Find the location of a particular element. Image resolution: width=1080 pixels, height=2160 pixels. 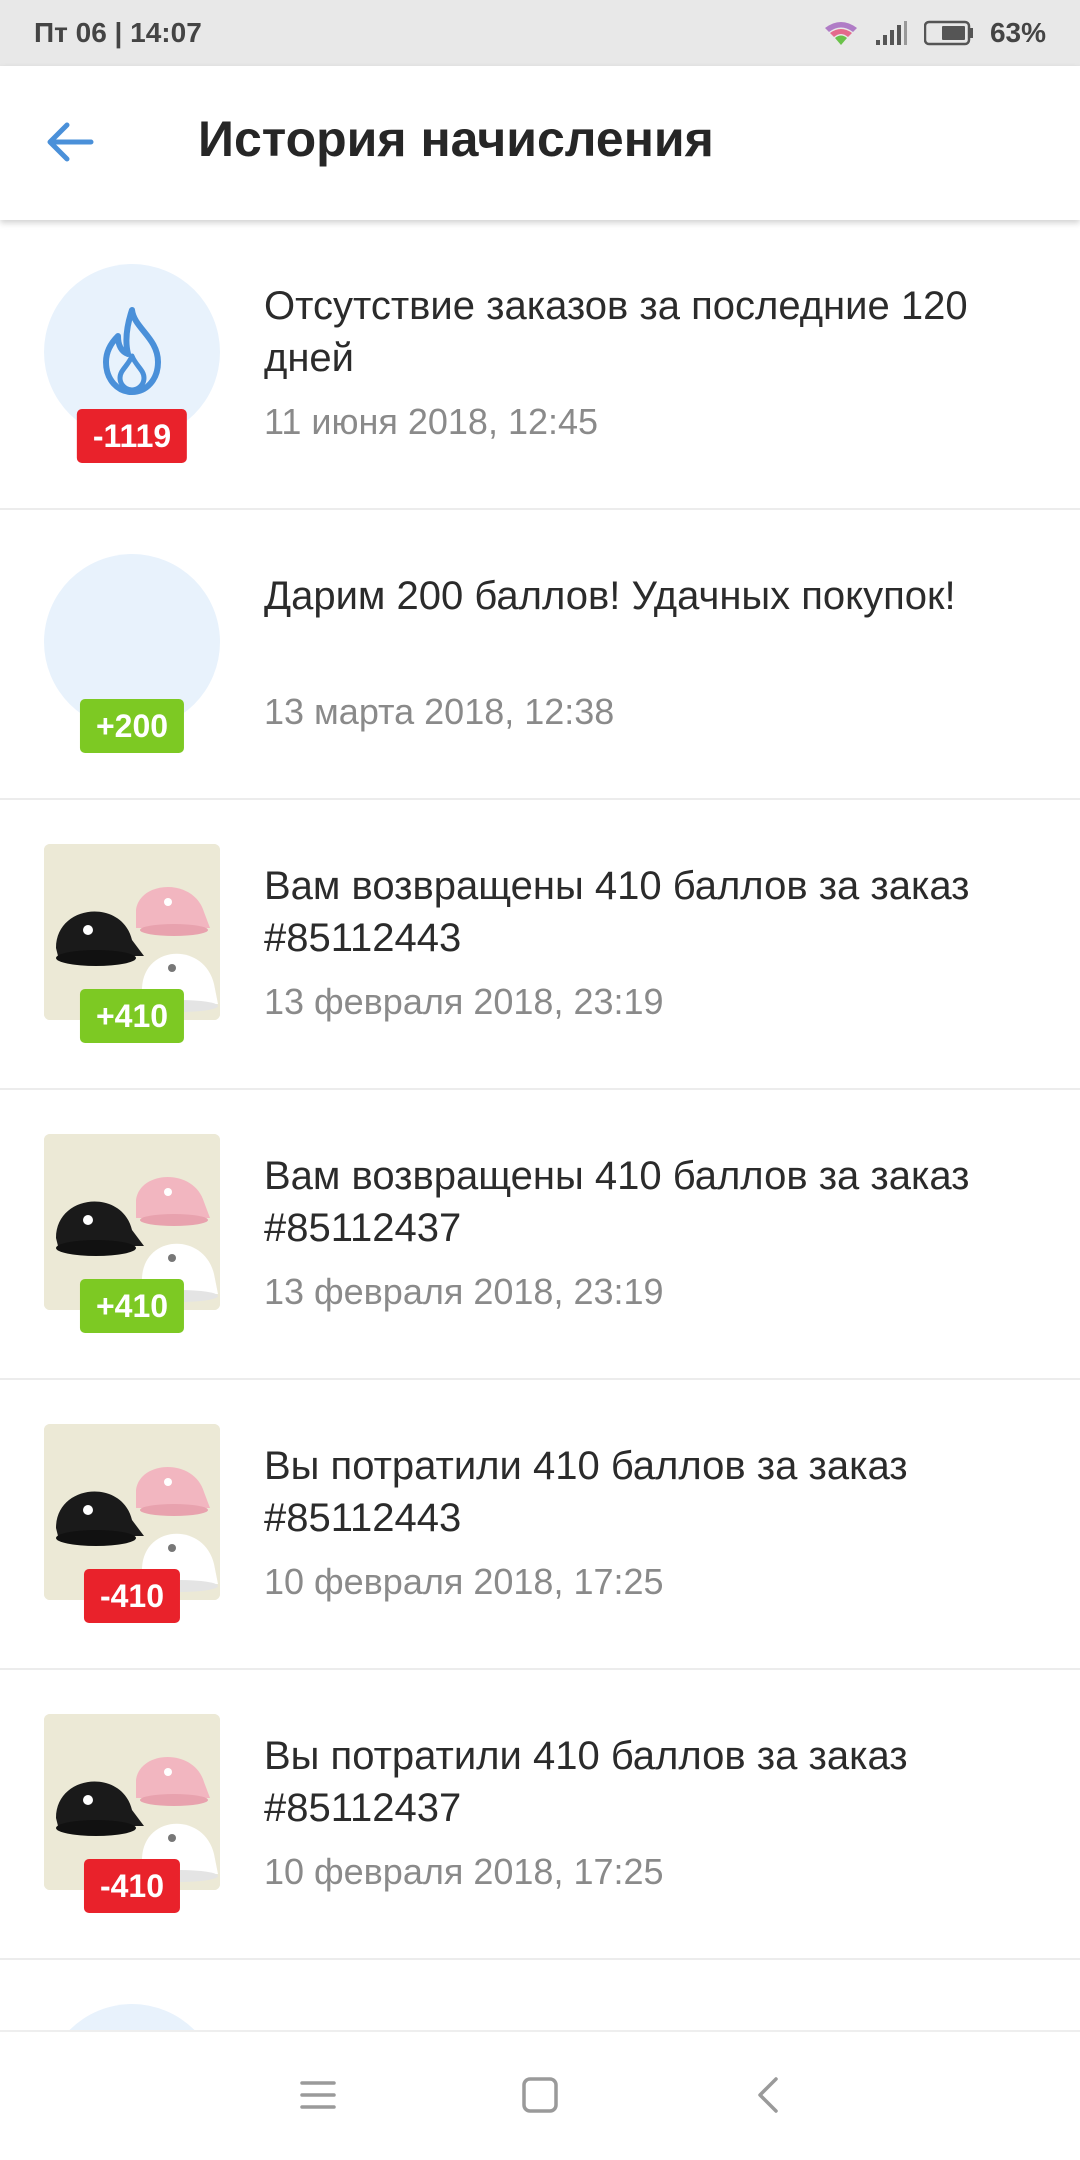

home-button is located at coordinates (540, 2097).